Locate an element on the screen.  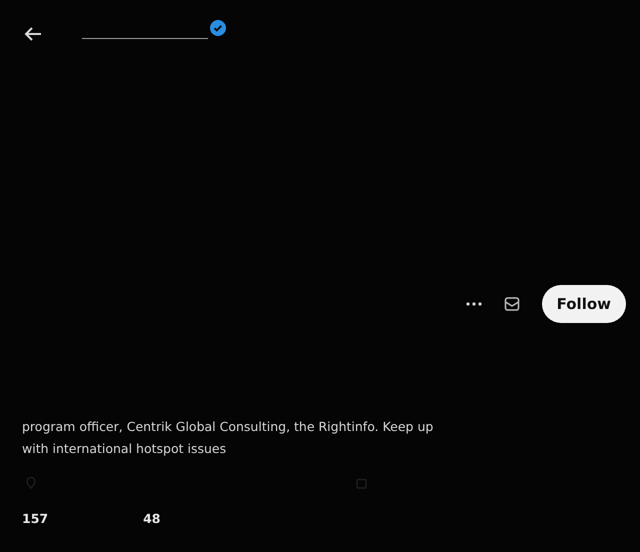
location-pin-icon is located at coordinates (31, 483).